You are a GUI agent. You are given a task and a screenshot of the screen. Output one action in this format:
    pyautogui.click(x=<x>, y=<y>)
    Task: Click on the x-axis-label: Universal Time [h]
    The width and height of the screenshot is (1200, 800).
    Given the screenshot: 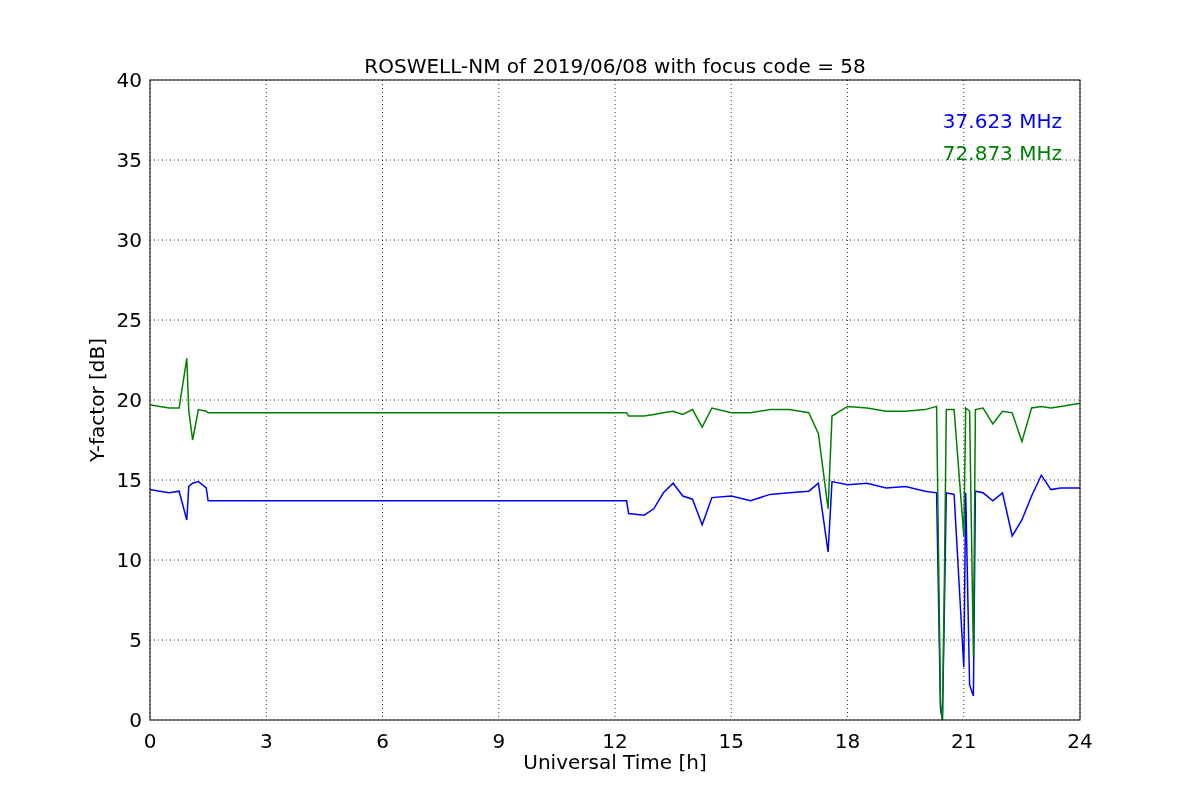 What is the action you would take?
    pyautogui.click(x=615, y=762)
    